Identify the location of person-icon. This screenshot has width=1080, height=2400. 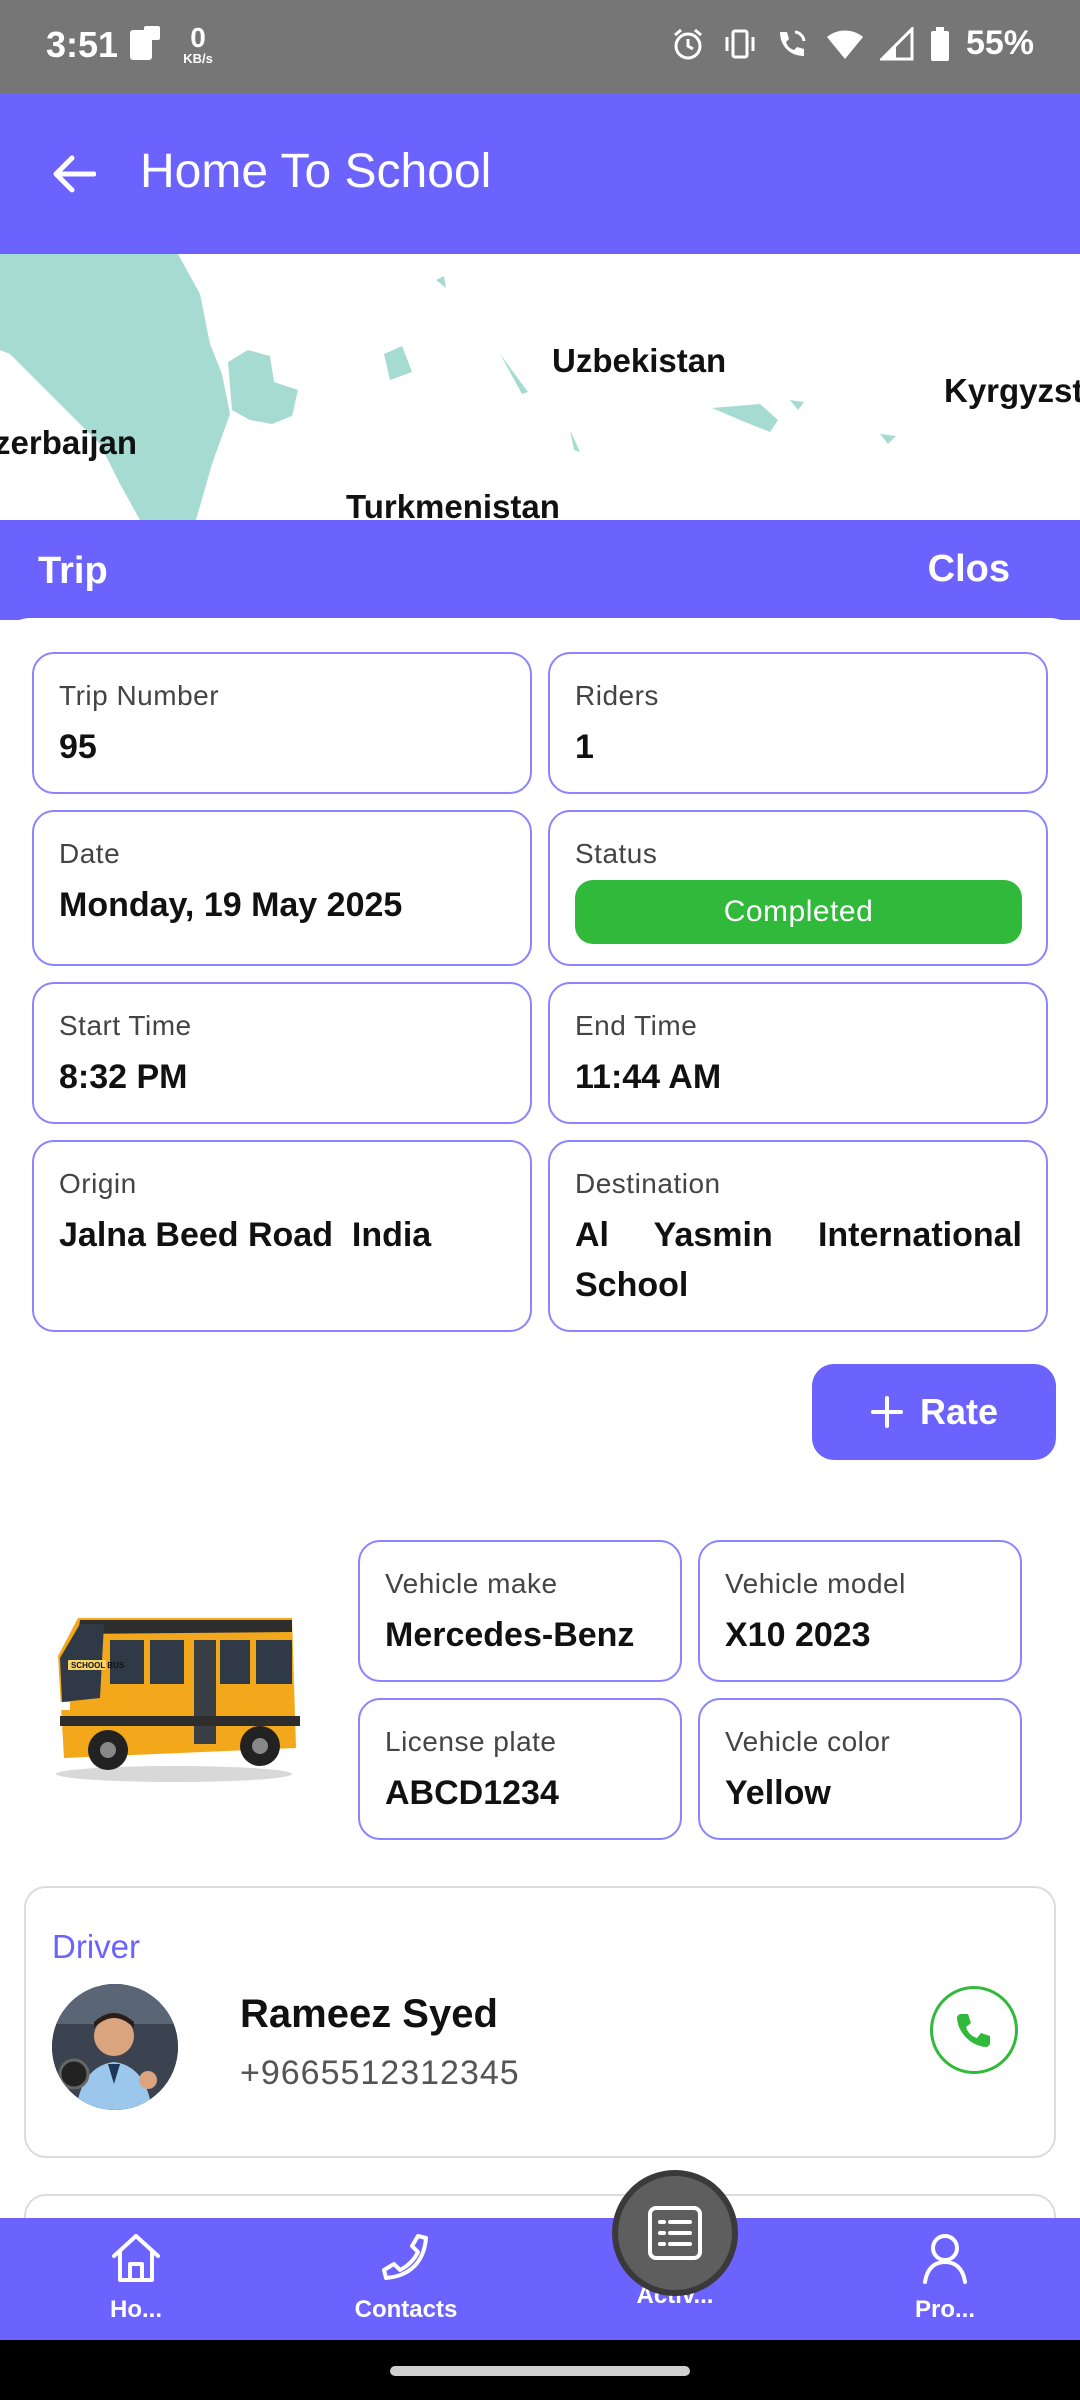
(945, 2259).